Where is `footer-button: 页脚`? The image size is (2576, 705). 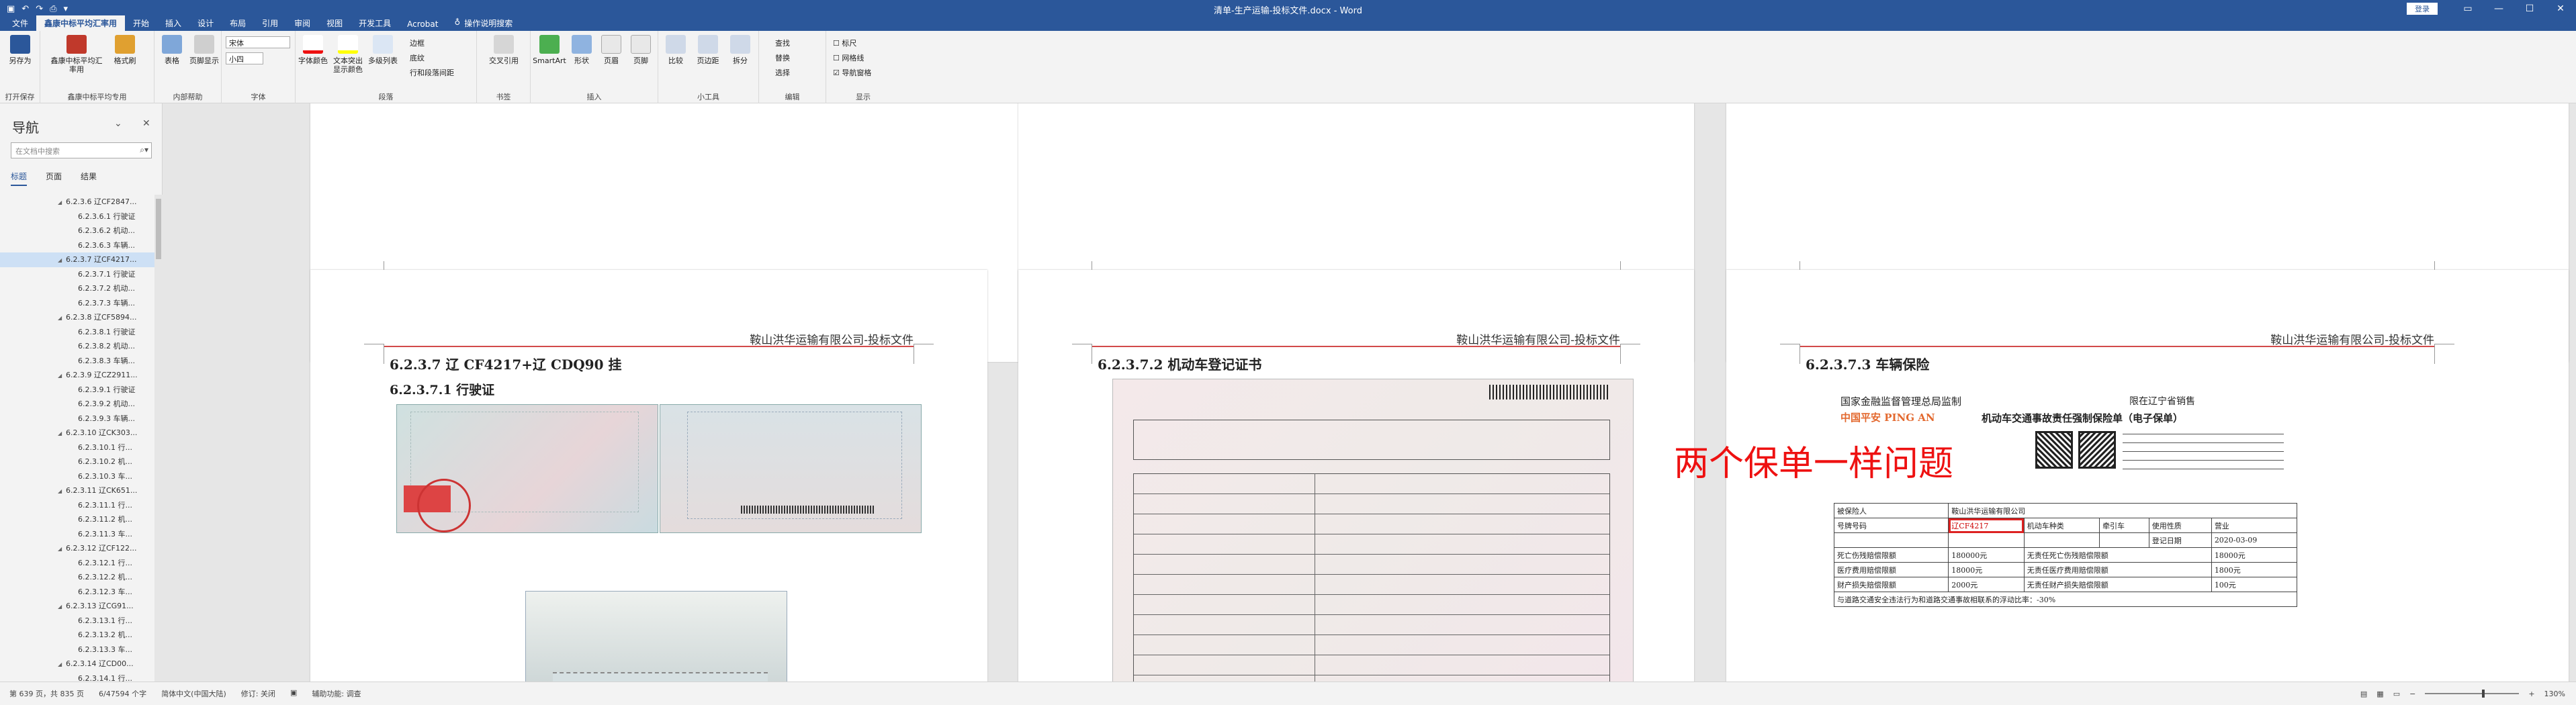 footer-button: 页脚 is located at coordinates (641, 50).